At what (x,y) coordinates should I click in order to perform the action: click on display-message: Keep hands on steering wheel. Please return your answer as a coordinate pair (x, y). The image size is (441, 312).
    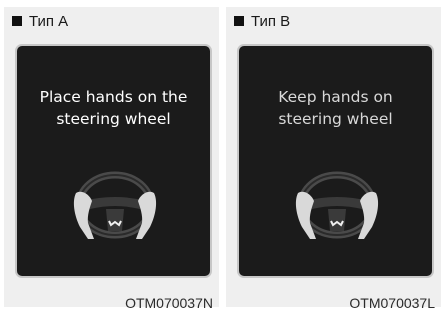
    Looking at the image, I should click on (335, 108).